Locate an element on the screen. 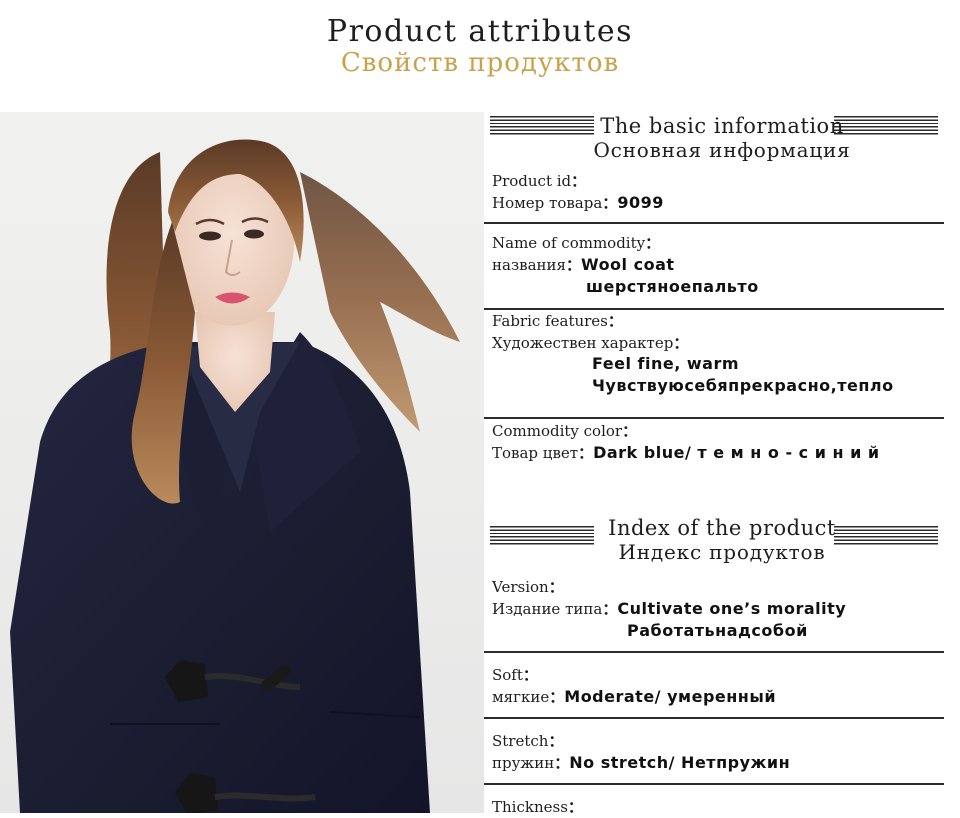 The height and width of the screenshot is (818, 960). attr-value: Wool coat is located at coordinates (627, 264).